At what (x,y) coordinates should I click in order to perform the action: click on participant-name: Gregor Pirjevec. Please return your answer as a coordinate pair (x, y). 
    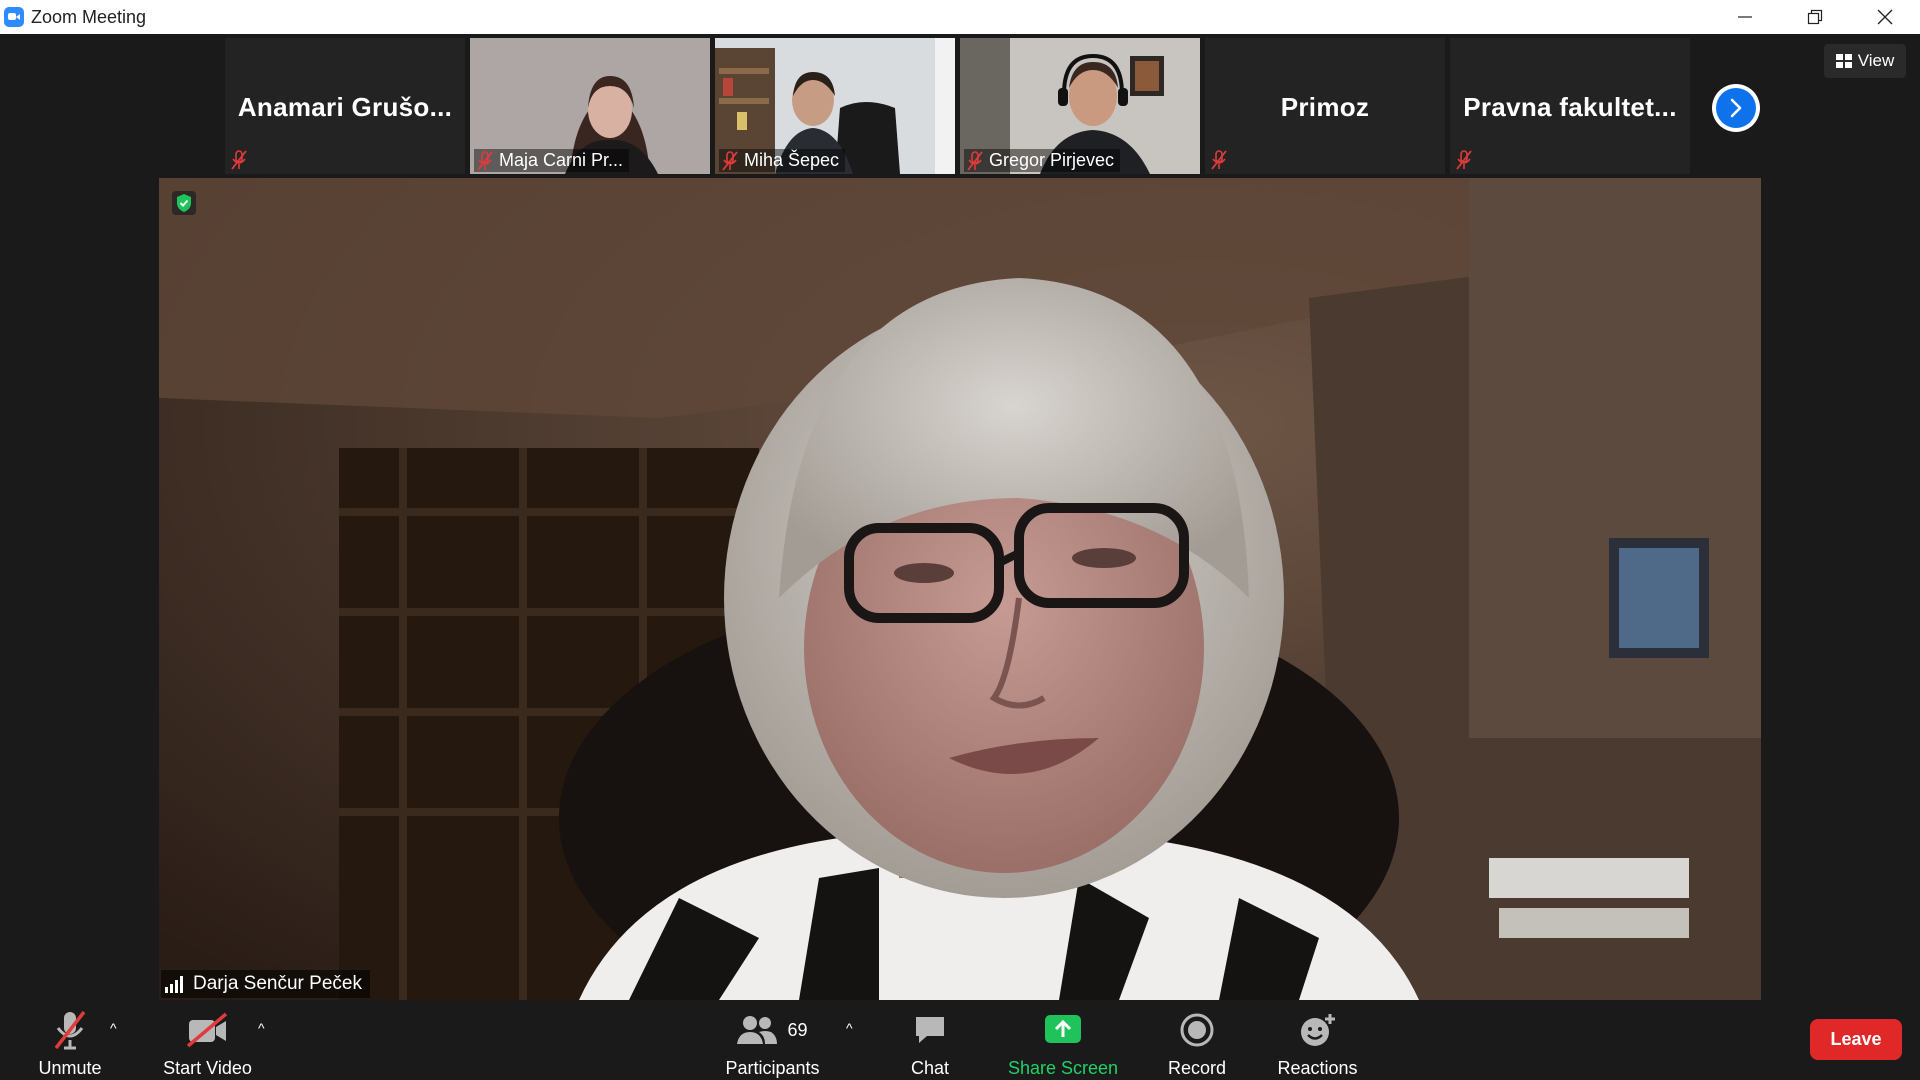
    Looking at the image, I should click on (1052, 160).